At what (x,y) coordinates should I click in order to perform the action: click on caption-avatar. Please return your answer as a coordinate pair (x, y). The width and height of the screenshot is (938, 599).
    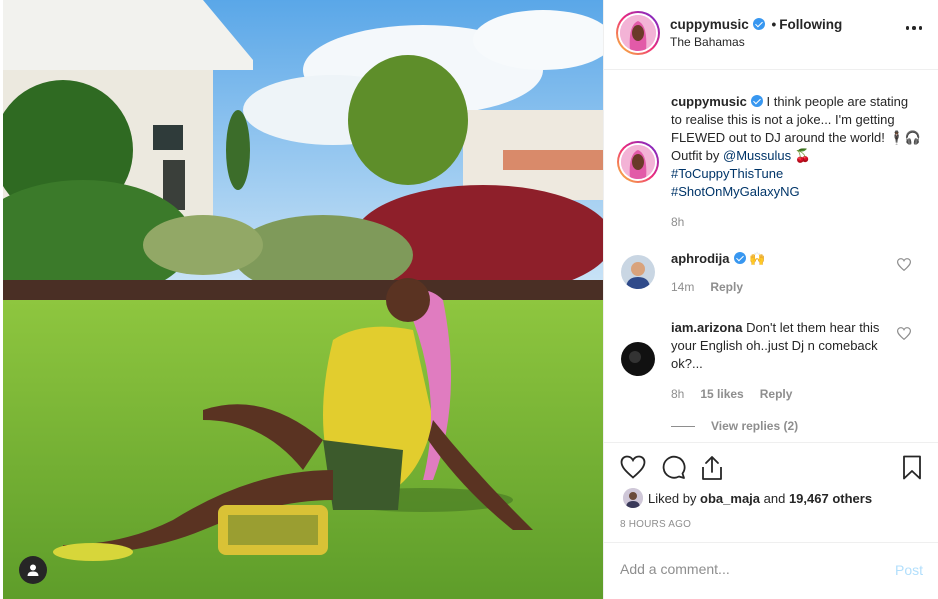
    Looking at the image, I should click on (638, 162).